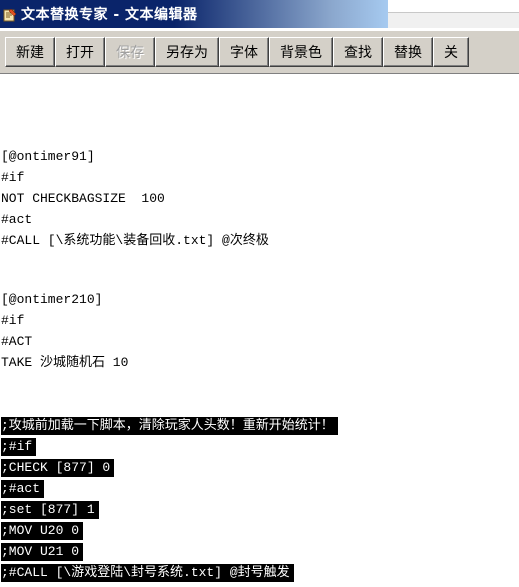 This screenshot has width=519, height=587. Describe the element at coordinates (453, 20) in the screenshot. I see `background-window-strip-lower` at that location.